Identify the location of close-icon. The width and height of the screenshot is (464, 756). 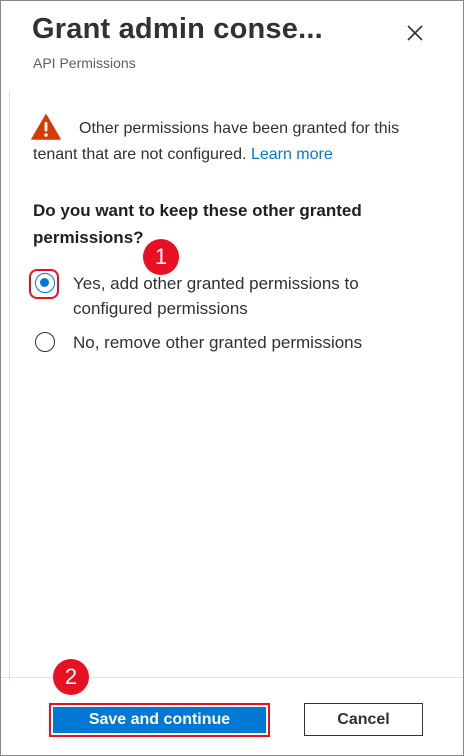
(415, 33).